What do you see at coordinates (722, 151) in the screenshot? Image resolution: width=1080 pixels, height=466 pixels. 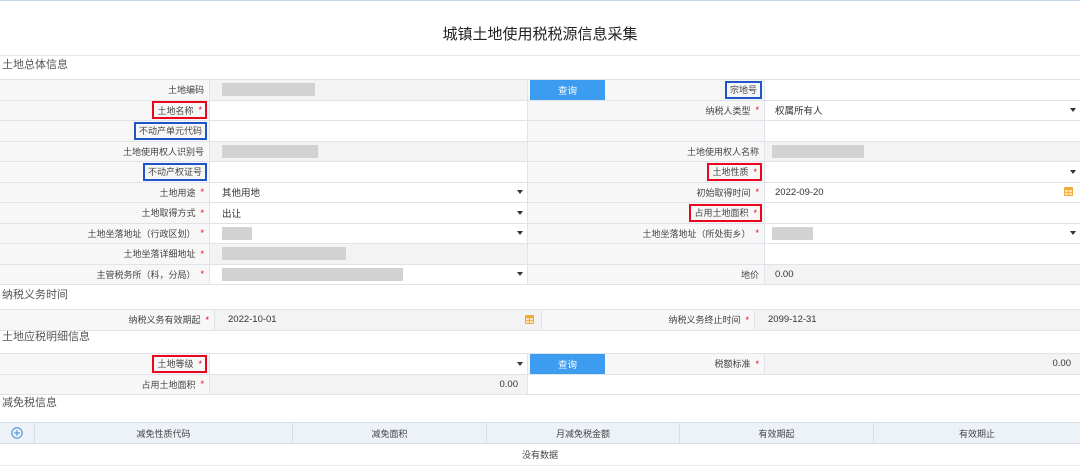 I see `user-name-label: 土地使用权人名称` at bounding box center [722, 151].